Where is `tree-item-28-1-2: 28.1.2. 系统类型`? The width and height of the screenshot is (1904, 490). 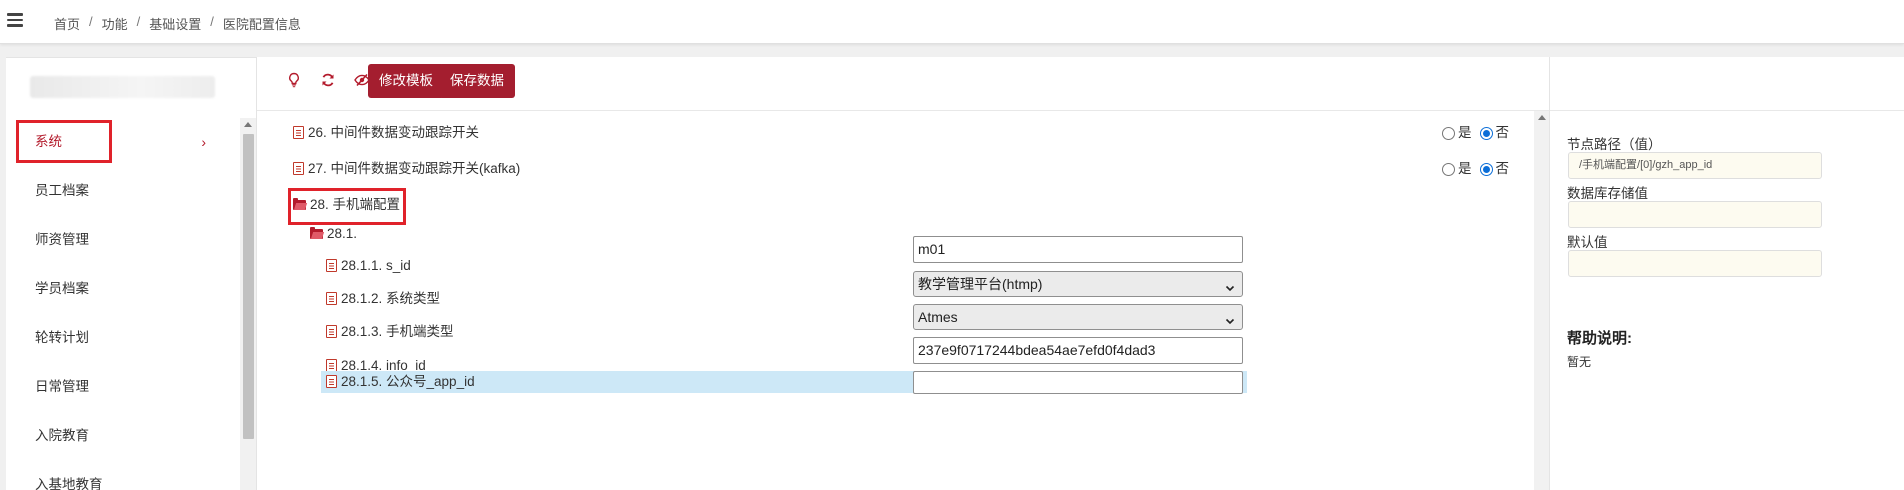 tree-item-28-1-2: 28.1.2. 系统类型 is located at coordinates (383, 299).